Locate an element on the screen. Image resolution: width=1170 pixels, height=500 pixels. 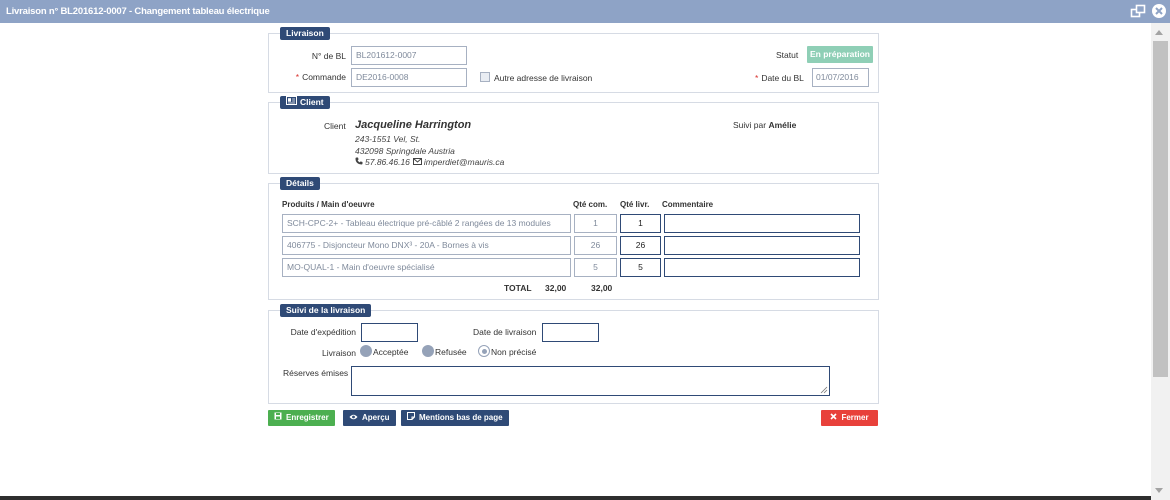
resize-grip-icon is located at coordinates (824, 390).